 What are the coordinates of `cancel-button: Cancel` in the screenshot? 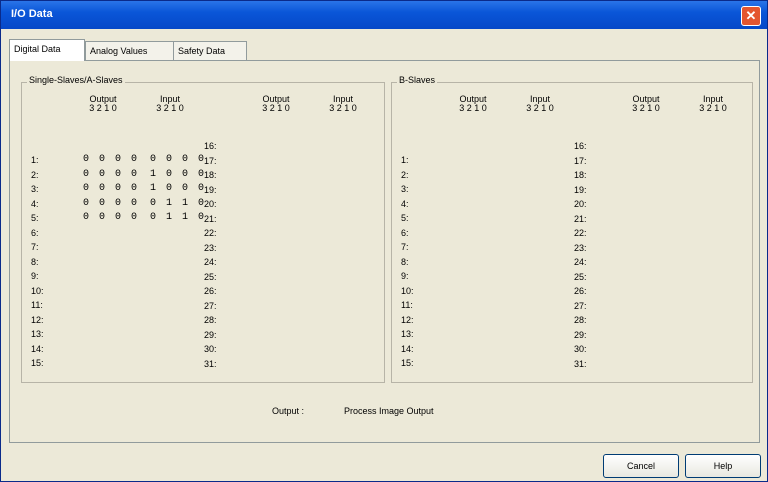 It's located at (641, 466).